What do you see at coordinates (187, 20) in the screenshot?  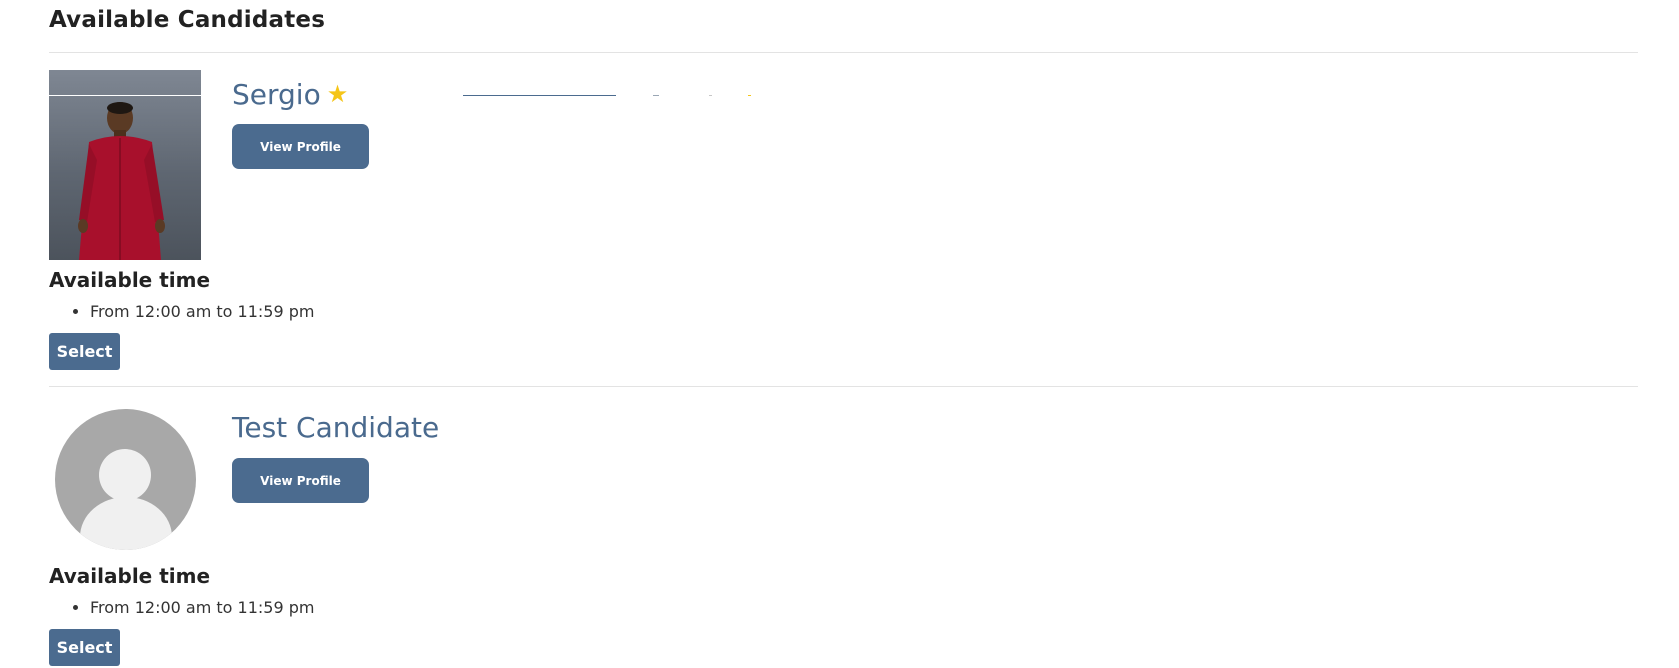 I see `page-title: Available Candidates` at bounding box center [187, 20].